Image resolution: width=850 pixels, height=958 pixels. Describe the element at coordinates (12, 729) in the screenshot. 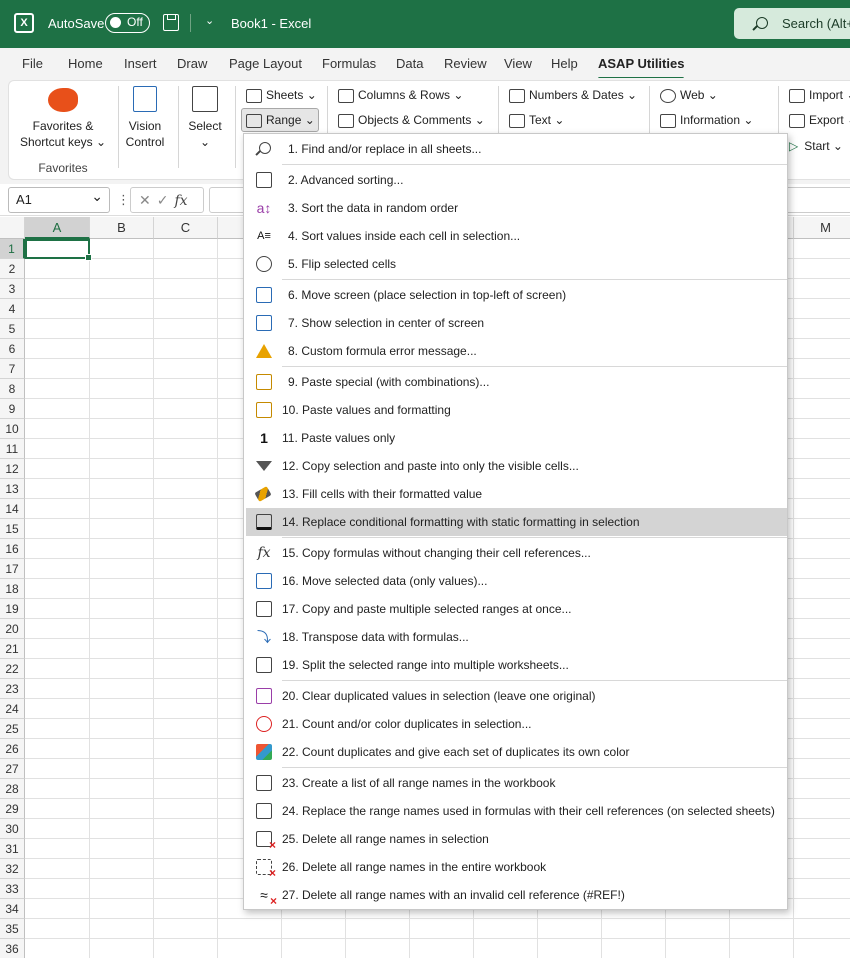

I see `row-header-25: 25` at that location.